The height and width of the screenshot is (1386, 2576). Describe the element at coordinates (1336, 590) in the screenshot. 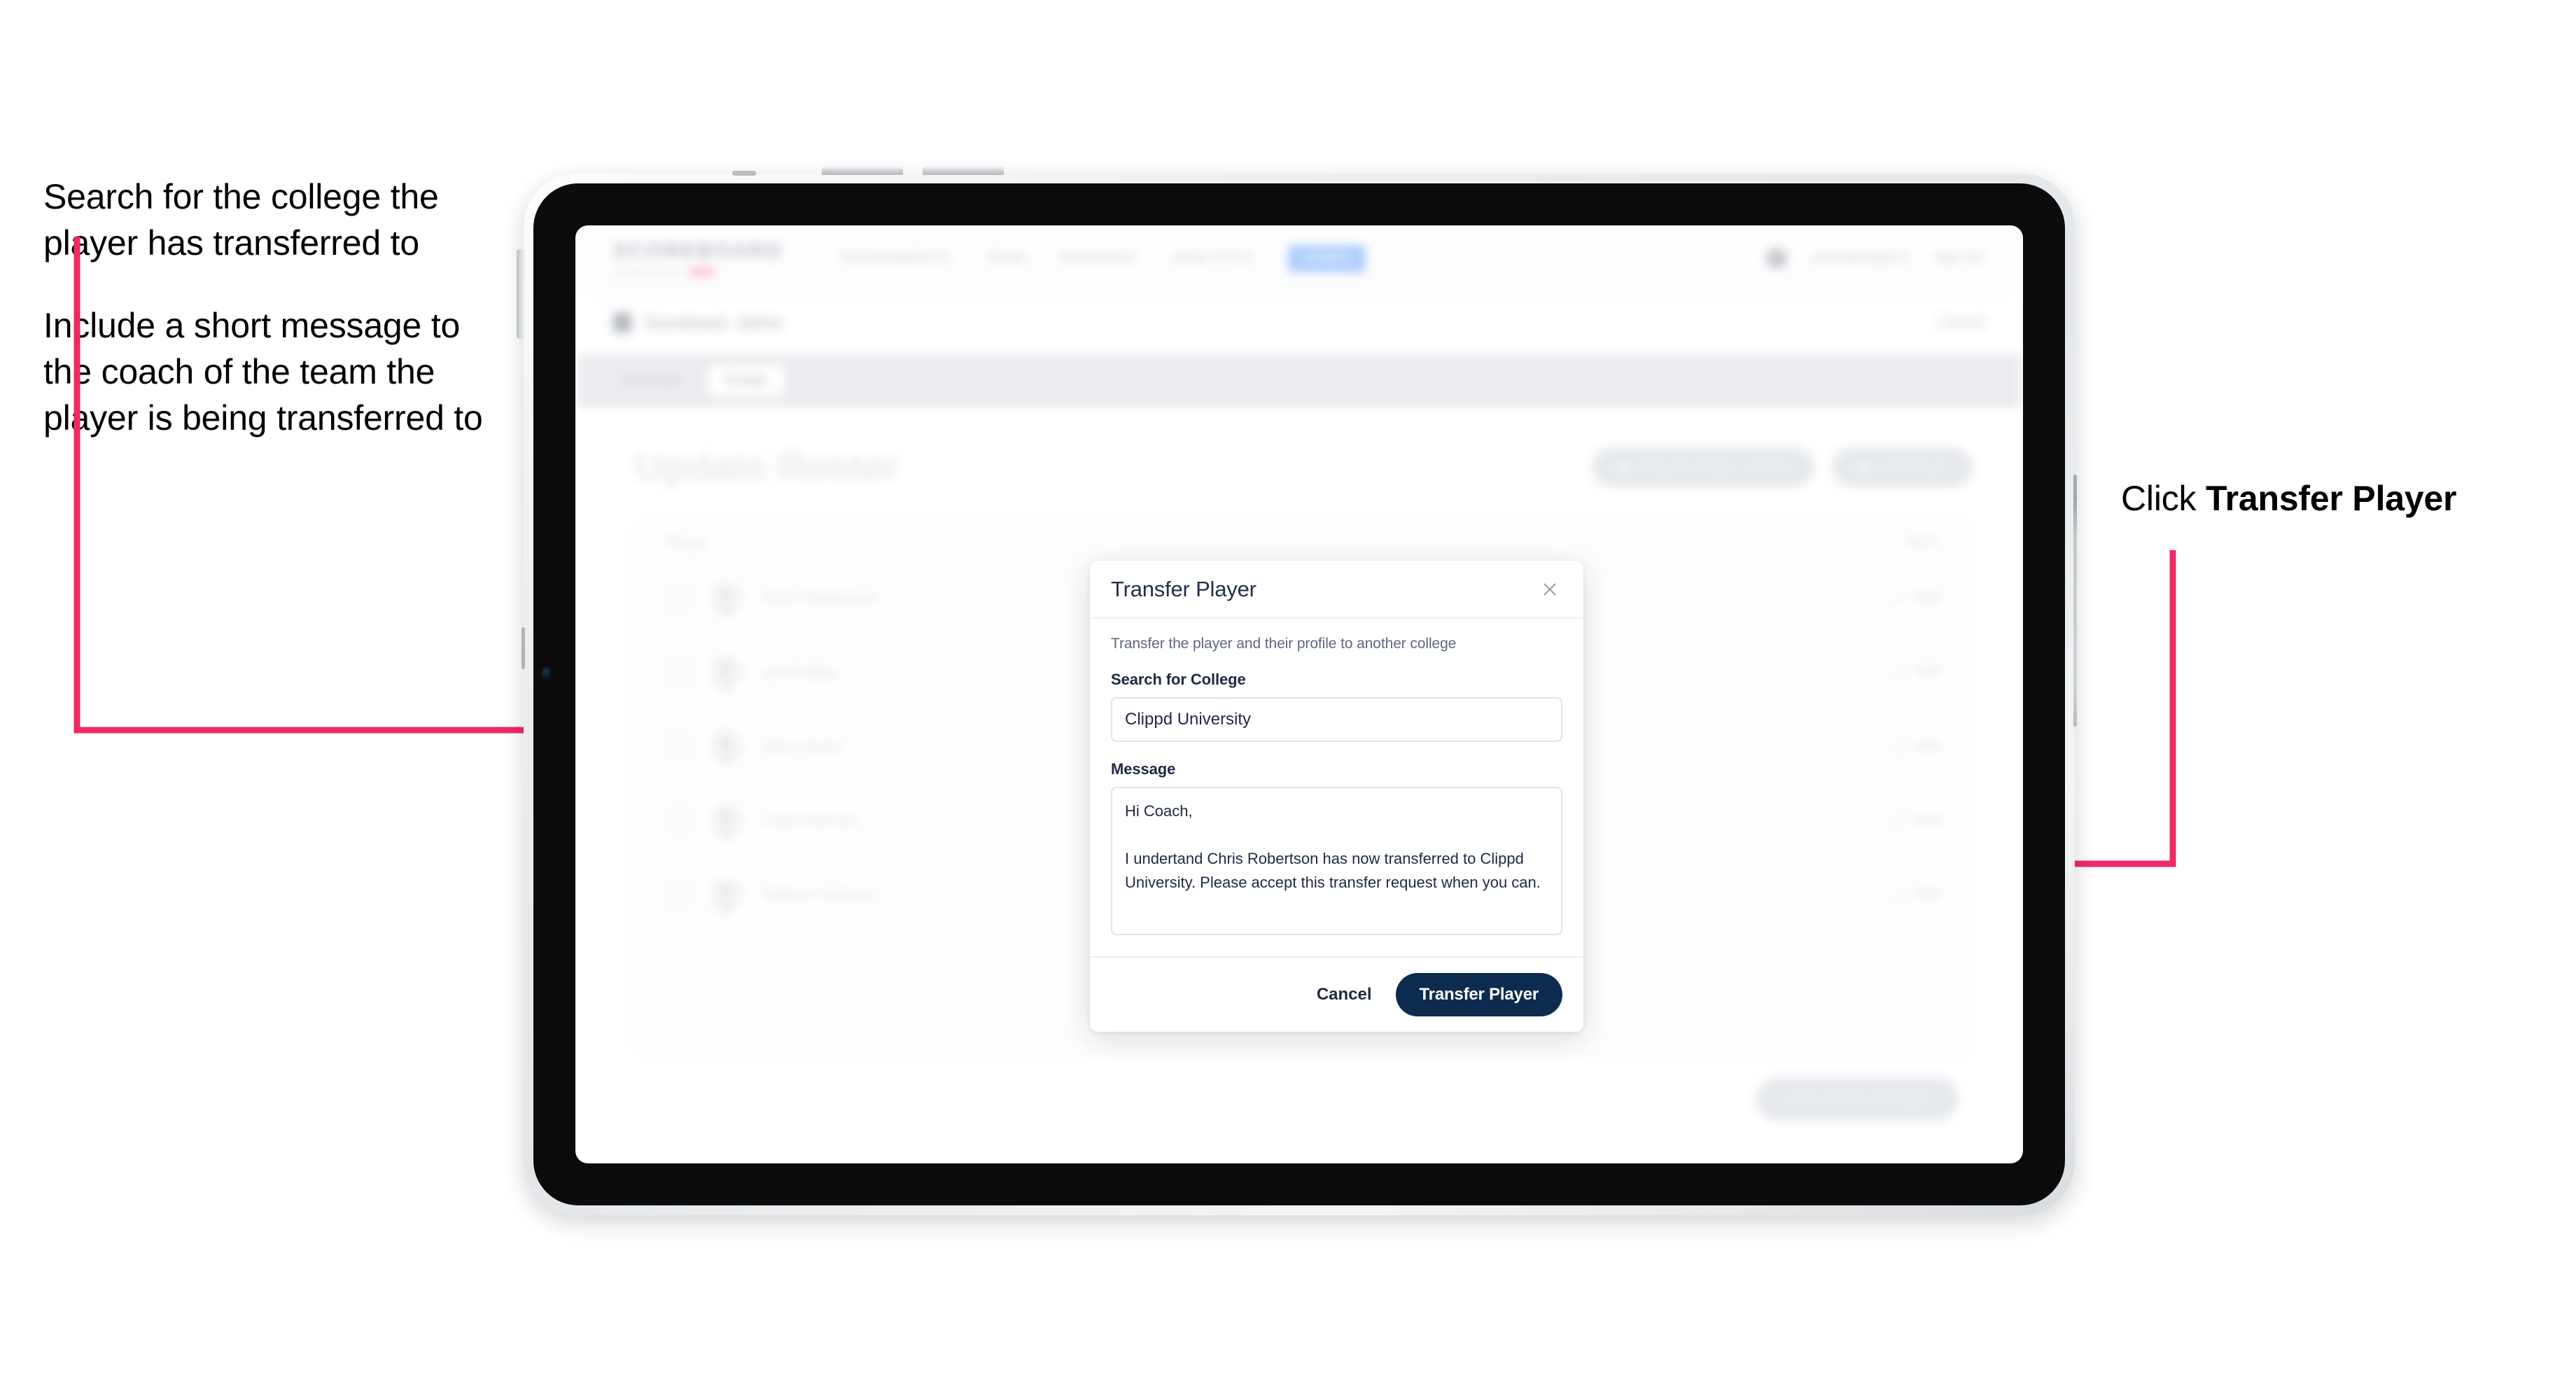

I see `dialog-header: Transfer Player` at that location.